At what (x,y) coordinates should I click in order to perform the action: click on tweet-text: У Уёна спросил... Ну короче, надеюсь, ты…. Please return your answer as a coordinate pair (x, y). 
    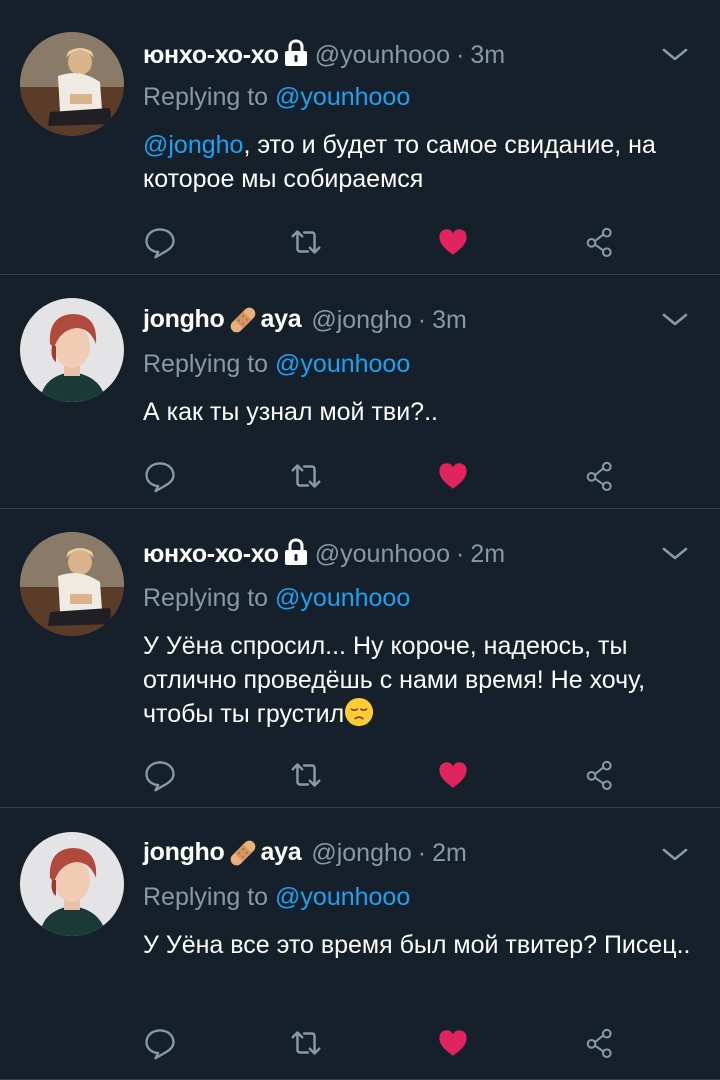
    Looking at the image, I should click on (418, 680).